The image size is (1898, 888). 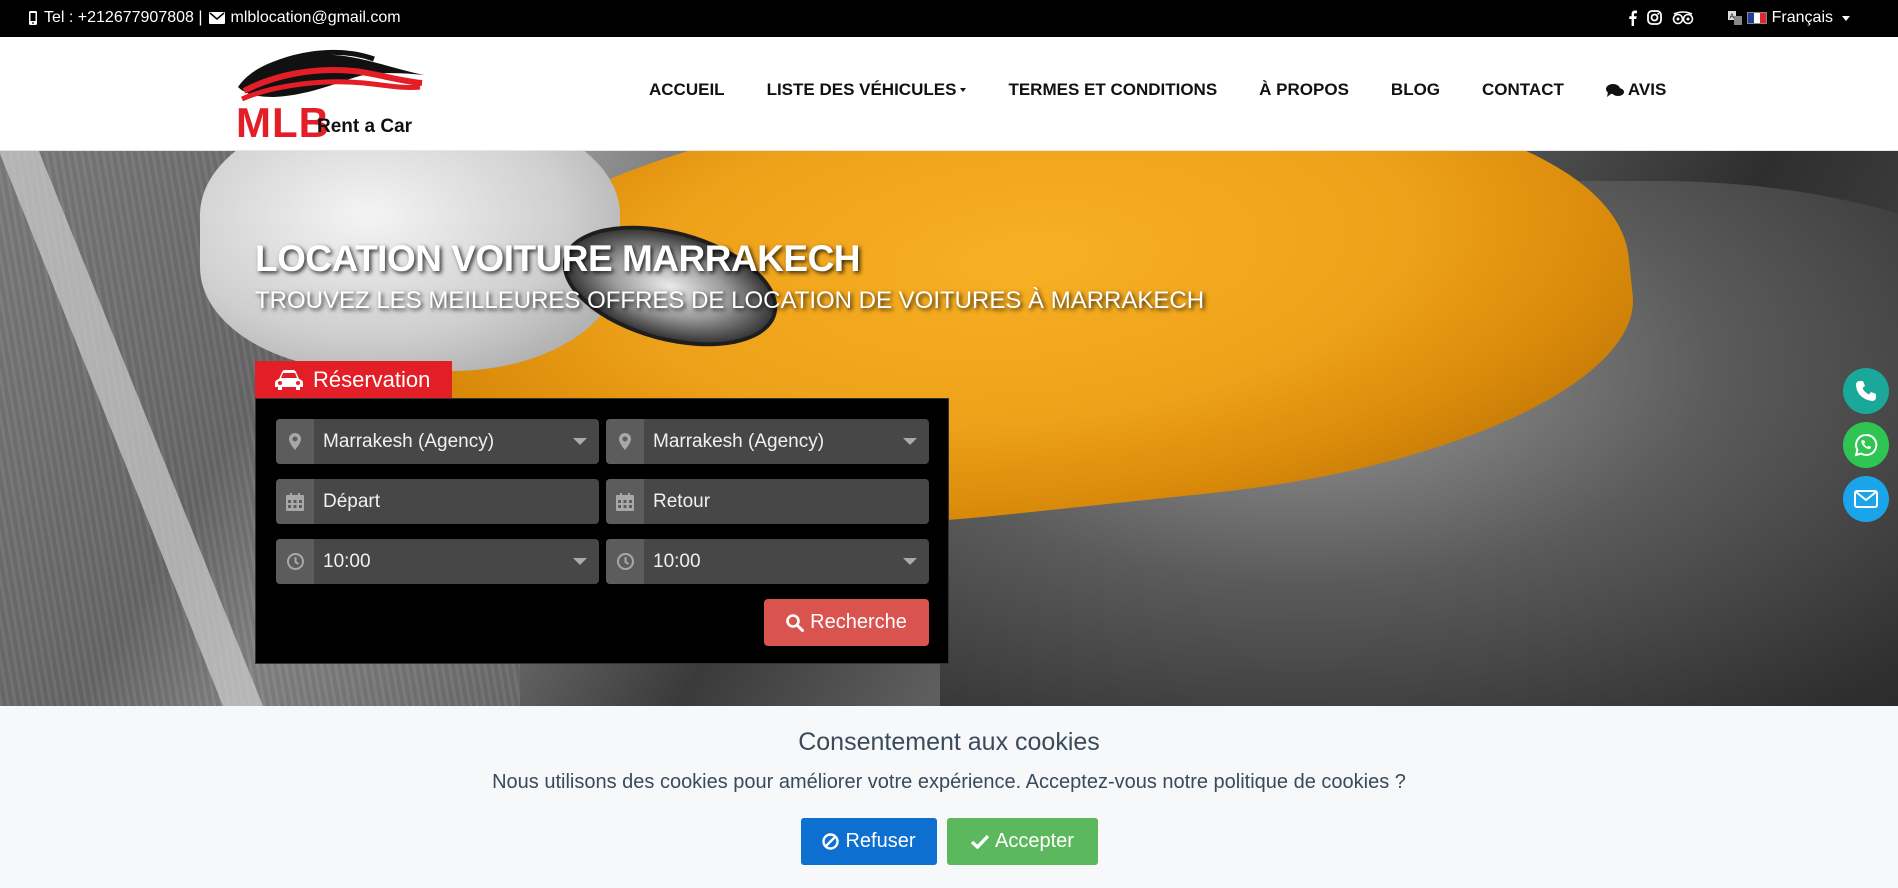 What do you see at coordinates (767, 561) in the screenshot?
I see `return-time-select: 10:00` at bounding box center [767, 561].